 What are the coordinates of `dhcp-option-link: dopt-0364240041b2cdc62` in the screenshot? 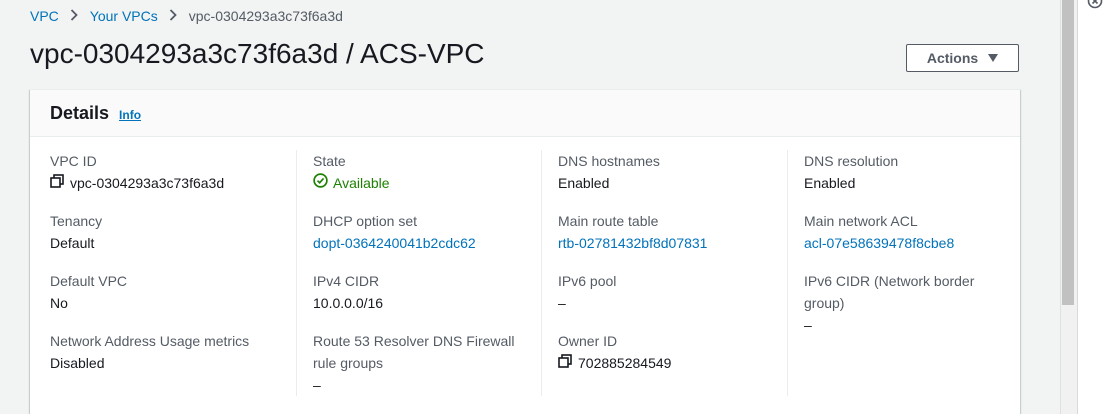 It's located at (394, 243).